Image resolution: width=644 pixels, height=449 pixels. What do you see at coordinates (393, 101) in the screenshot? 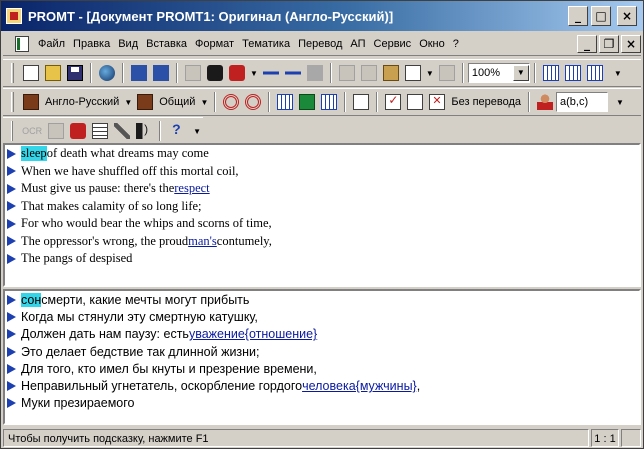
I see `check-icon` at bounding box center [393, 101].